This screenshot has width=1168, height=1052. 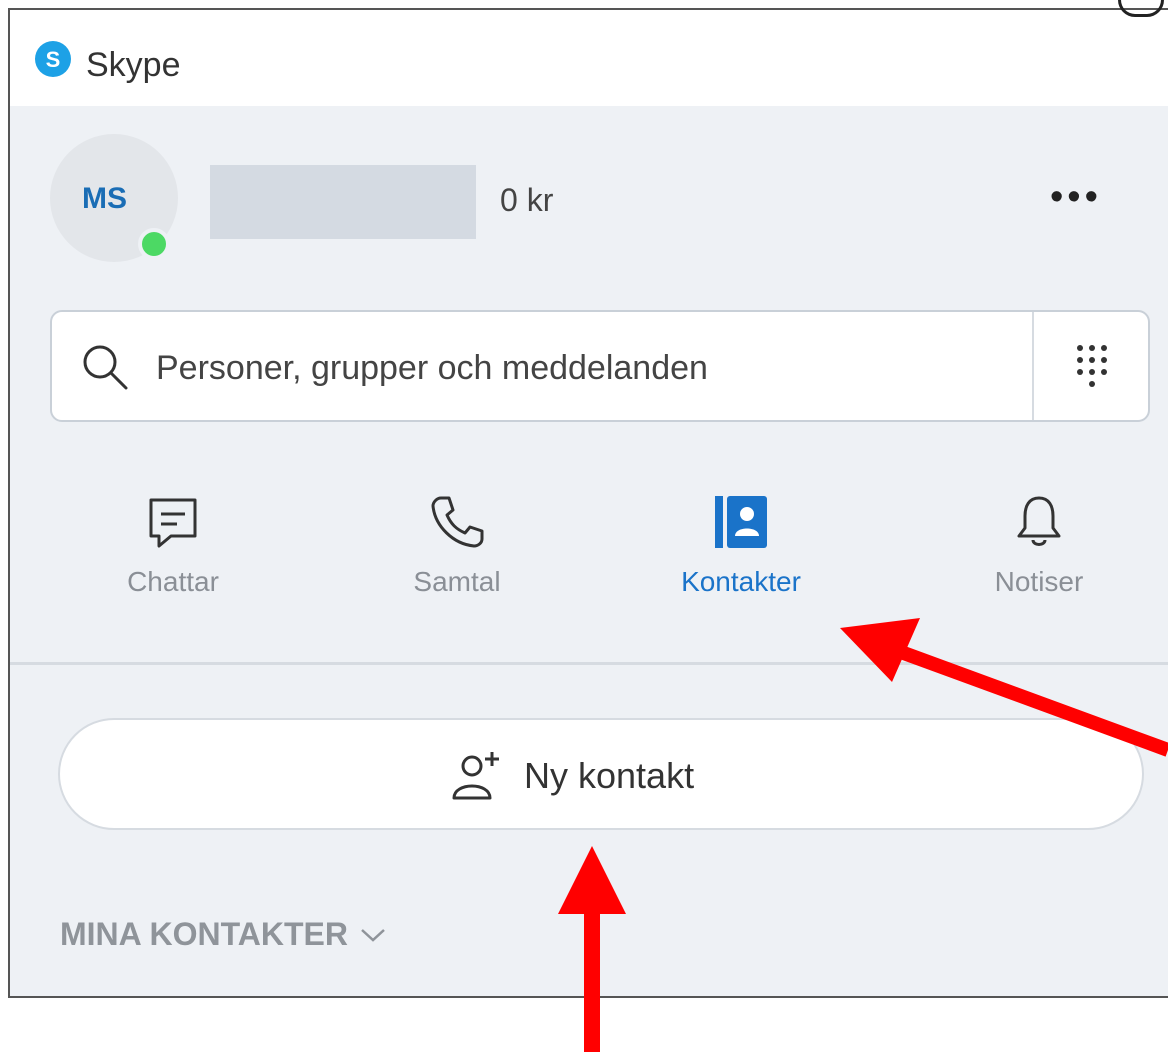 What do you see at coordinates (133, 65) in the screenshot?
I see `app-title: Skype` at bounding box center [133, 65].